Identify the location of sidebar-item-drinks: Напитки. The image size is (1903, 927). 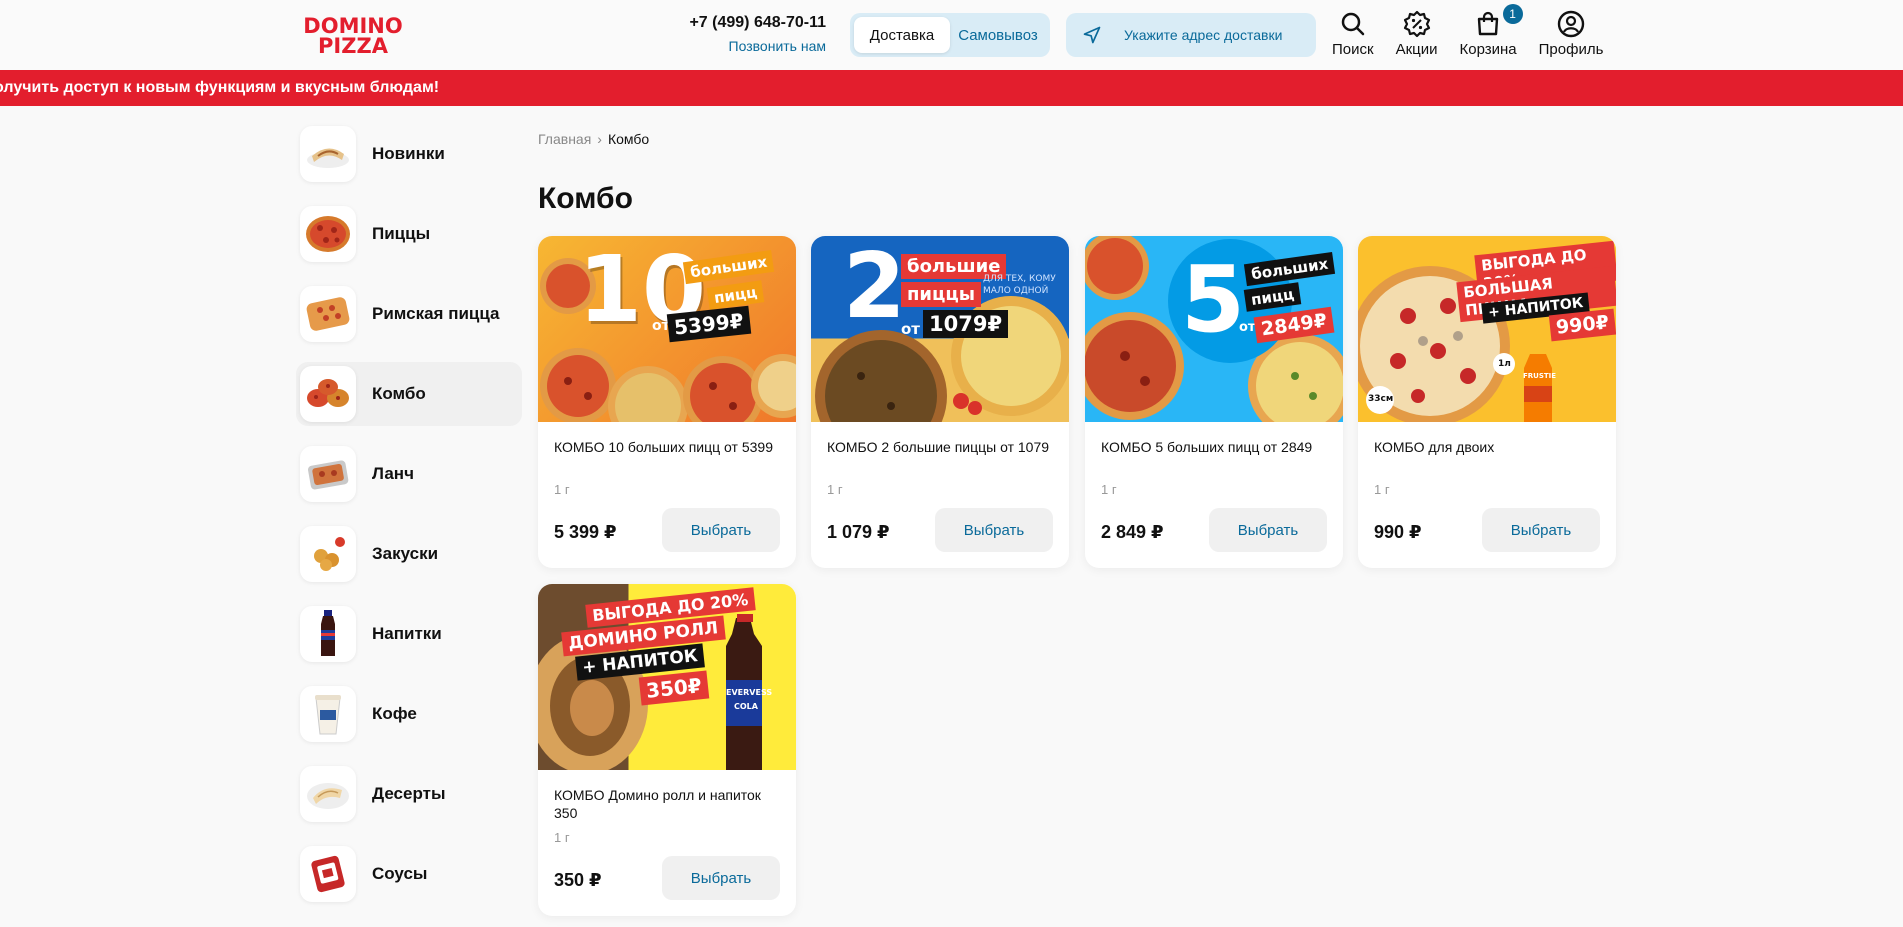
(409, 634).